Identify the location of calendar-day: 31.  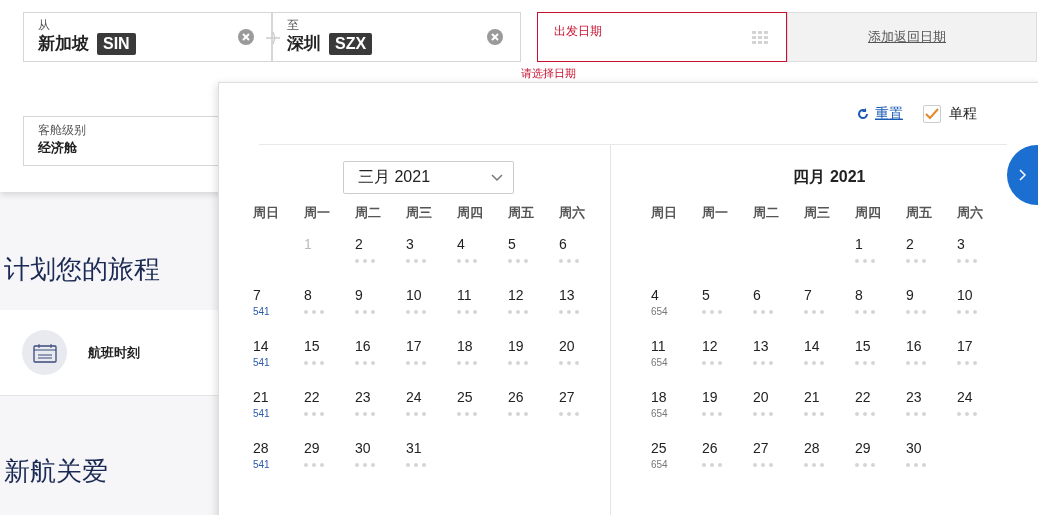
(414, 448).